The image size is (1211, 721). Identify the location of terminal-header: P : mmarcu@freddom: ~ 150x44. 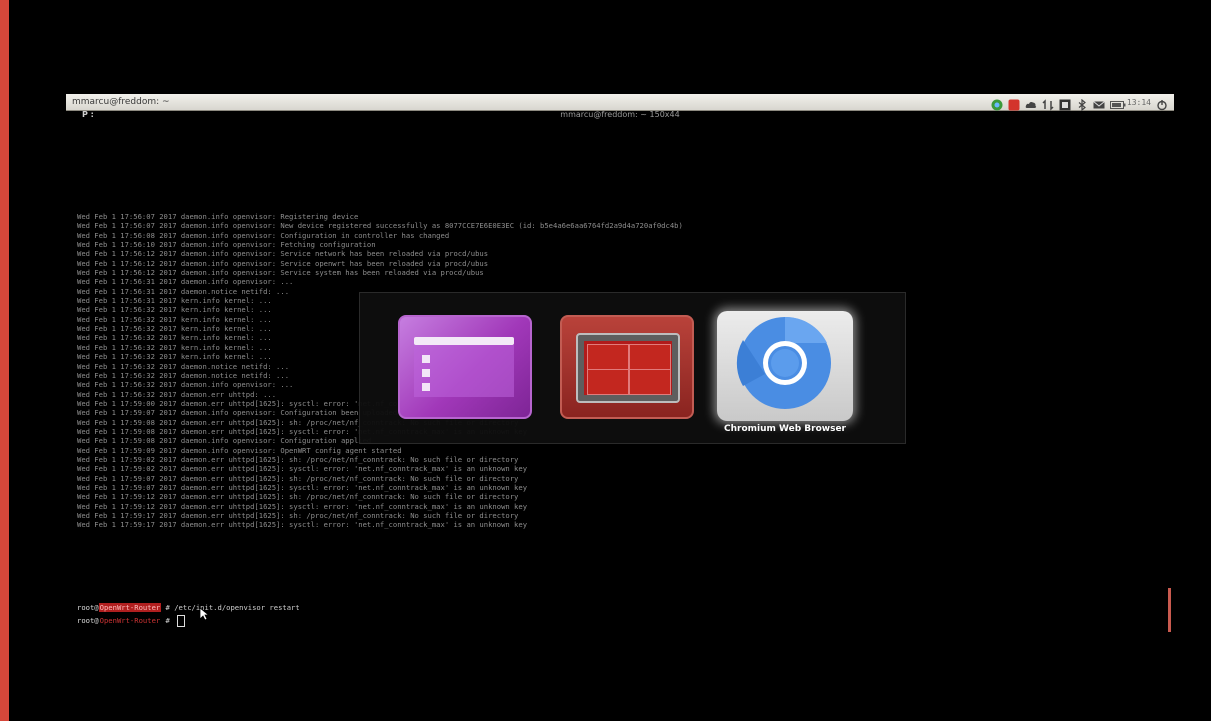
(620, 116).